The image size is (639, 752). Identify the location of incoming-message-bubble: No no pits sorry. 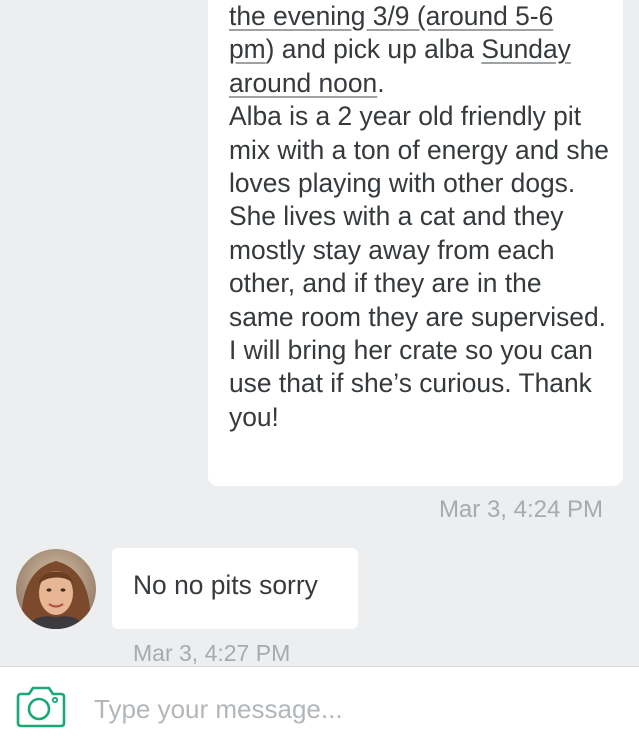
(235, 588).